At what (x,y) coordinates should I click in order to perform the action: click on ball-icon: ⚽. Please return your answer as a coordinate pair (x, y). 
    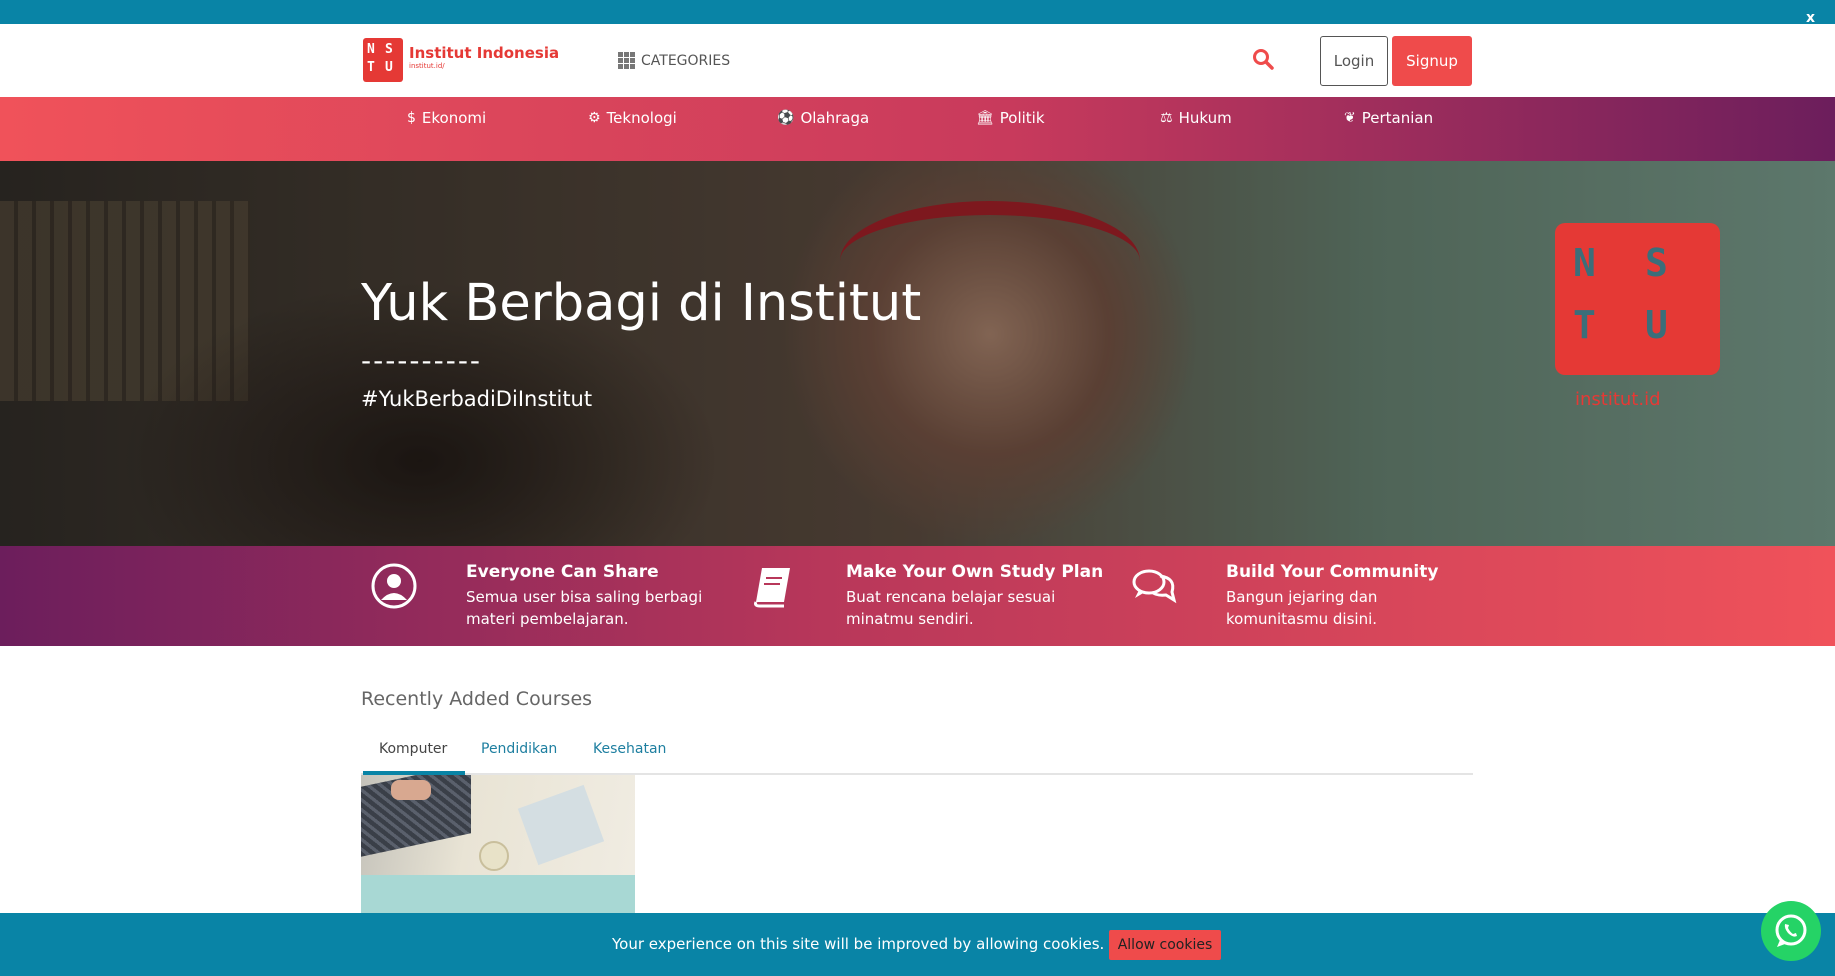
    Looking at the image, I should click on (786, 118).